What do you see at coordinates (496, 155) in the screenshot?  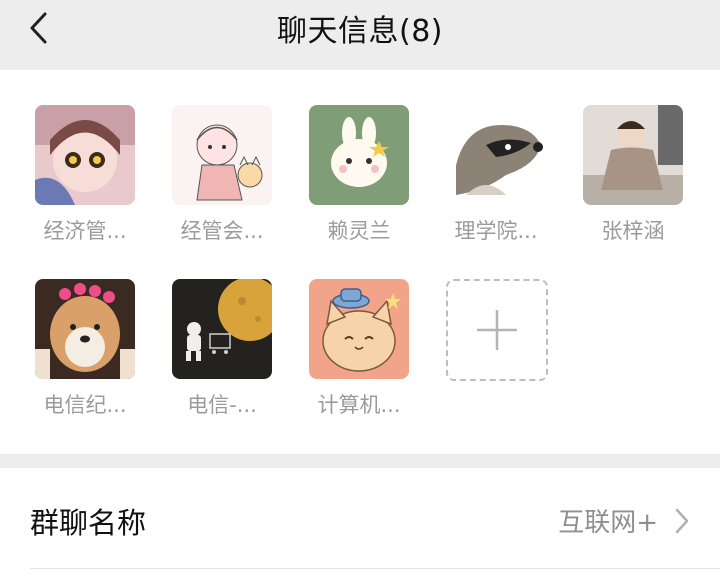 I see `raccoon-avatar` at bounding box center [496, 155].